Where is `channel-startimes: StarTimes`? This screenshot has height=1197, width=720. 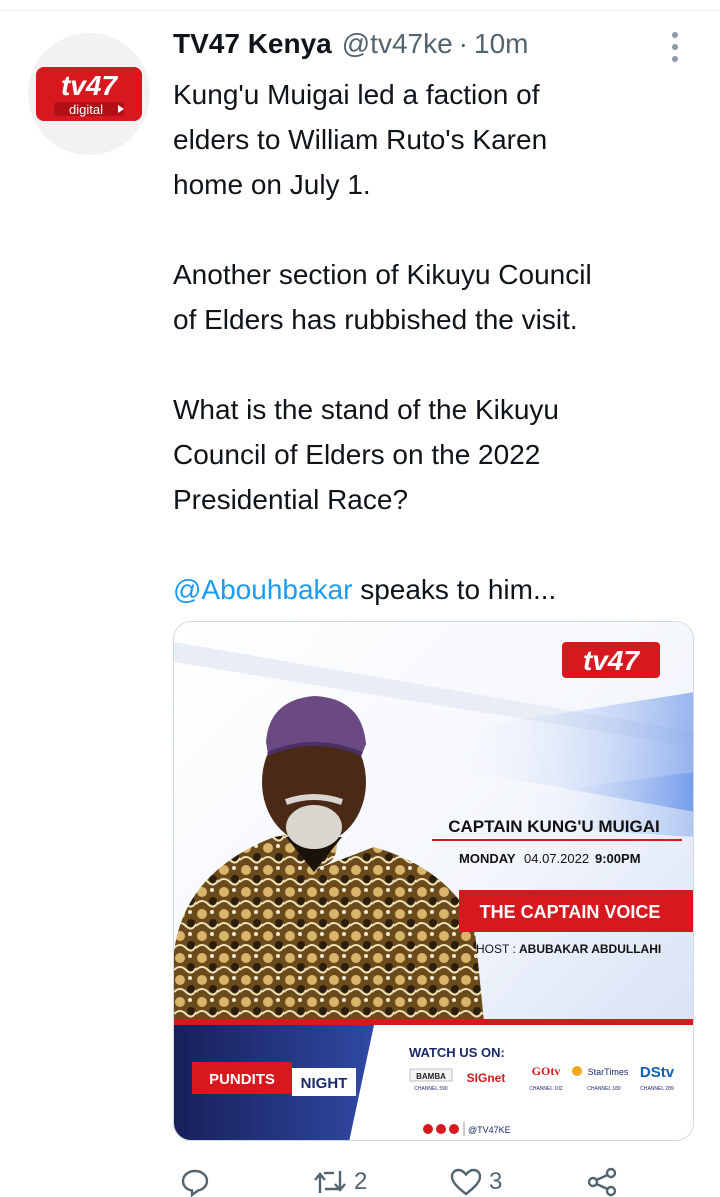 channel-startimes: StarTimes is located at coordinates (608, 1072).